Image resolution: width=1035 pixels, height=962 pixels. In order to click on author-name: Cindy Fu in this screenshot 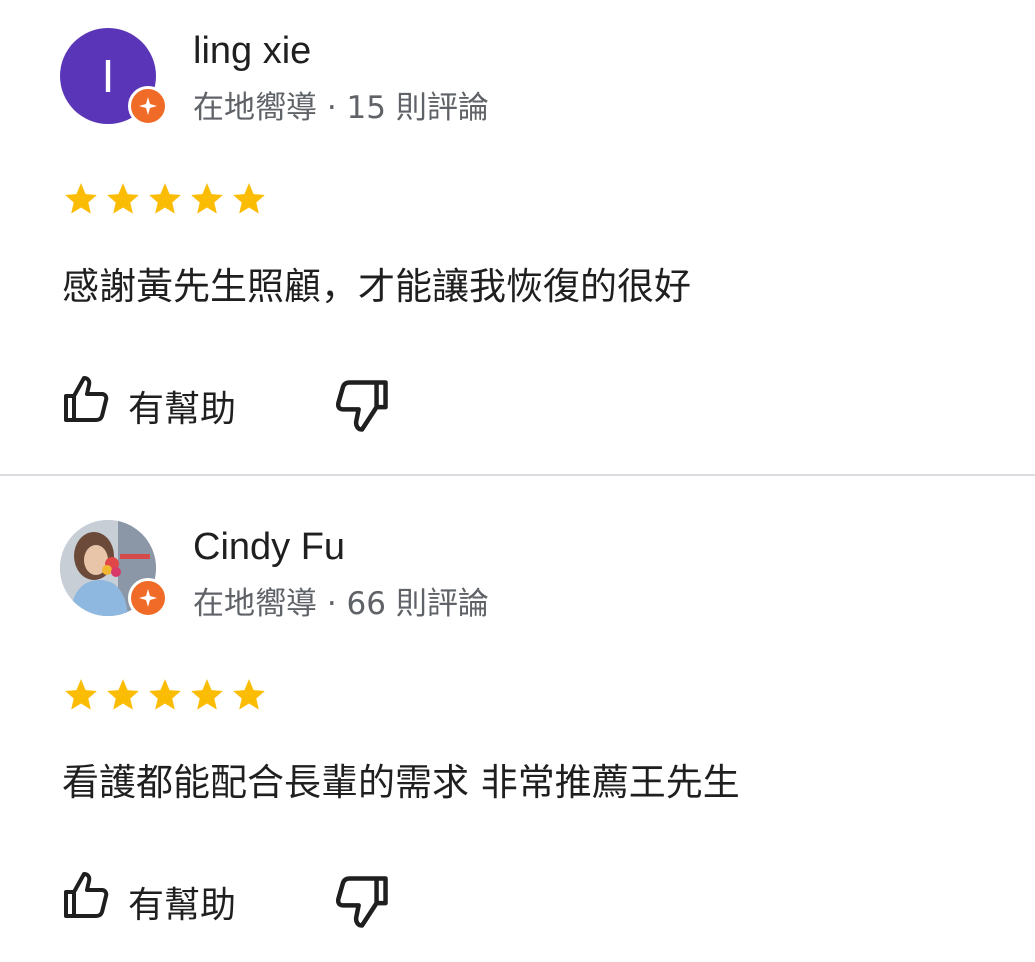, I will do `click(269, 547)`.